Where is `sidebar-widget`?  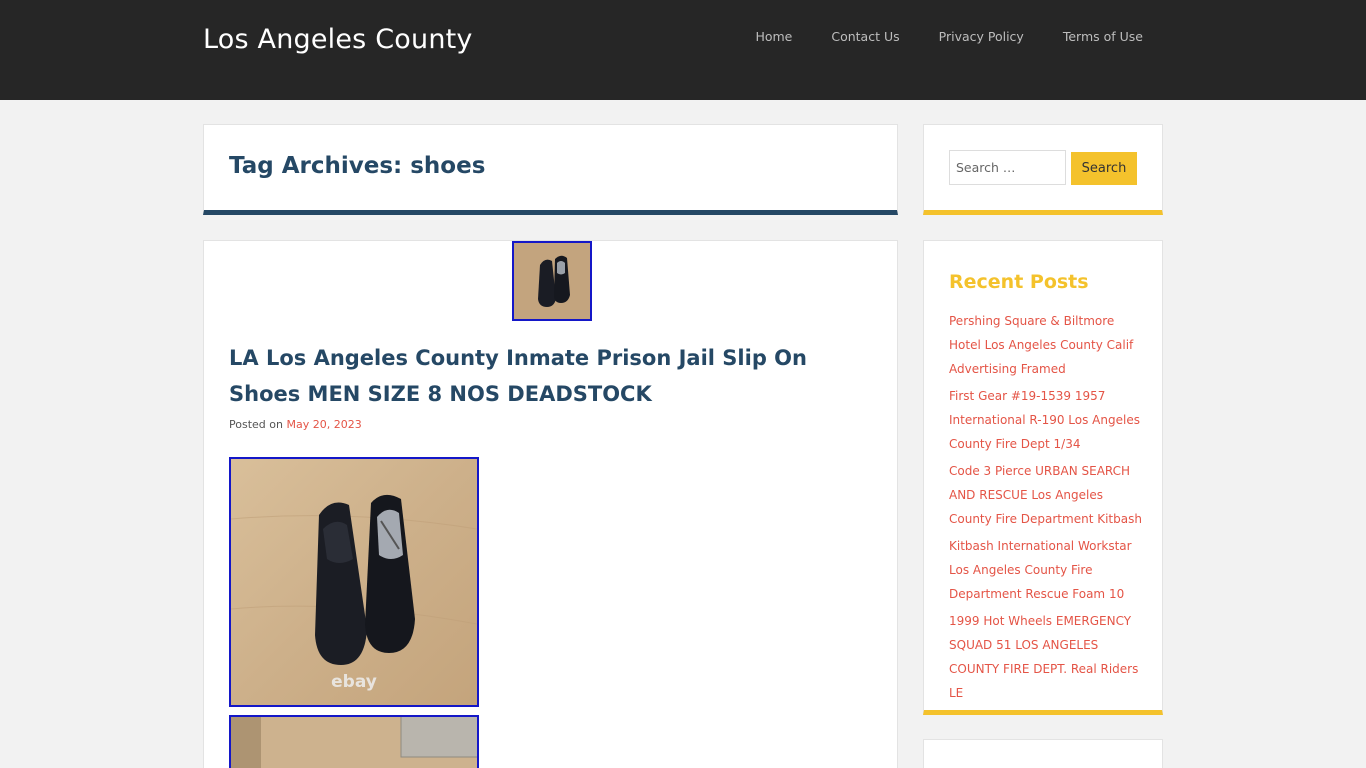 sidebar-widget is located at coordinates (1043, 753).